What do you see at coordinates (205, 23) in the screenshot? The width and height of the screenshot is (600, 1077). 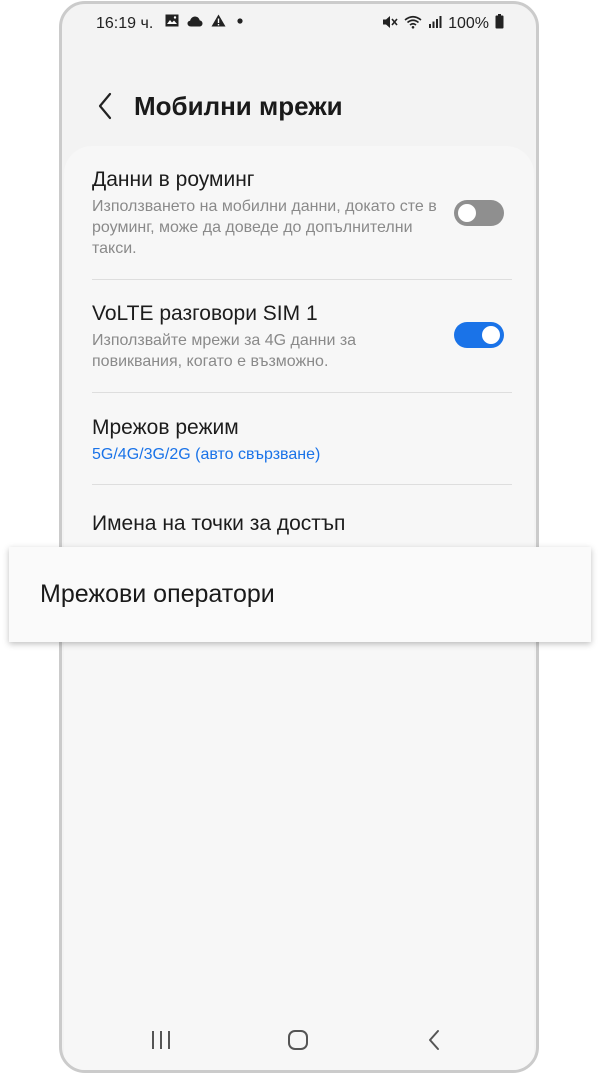 I see `status-left-icons` at bounding box center [205, 23].